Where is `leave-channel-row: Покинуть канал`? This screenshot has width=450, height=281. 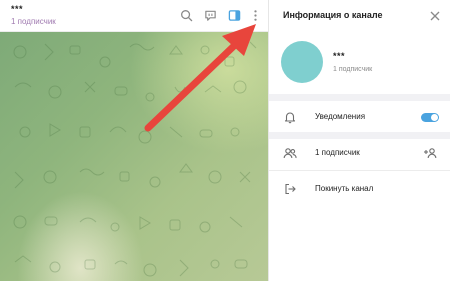 leave-channel-row: Покинуть канал is located at coordinates (359, 189).